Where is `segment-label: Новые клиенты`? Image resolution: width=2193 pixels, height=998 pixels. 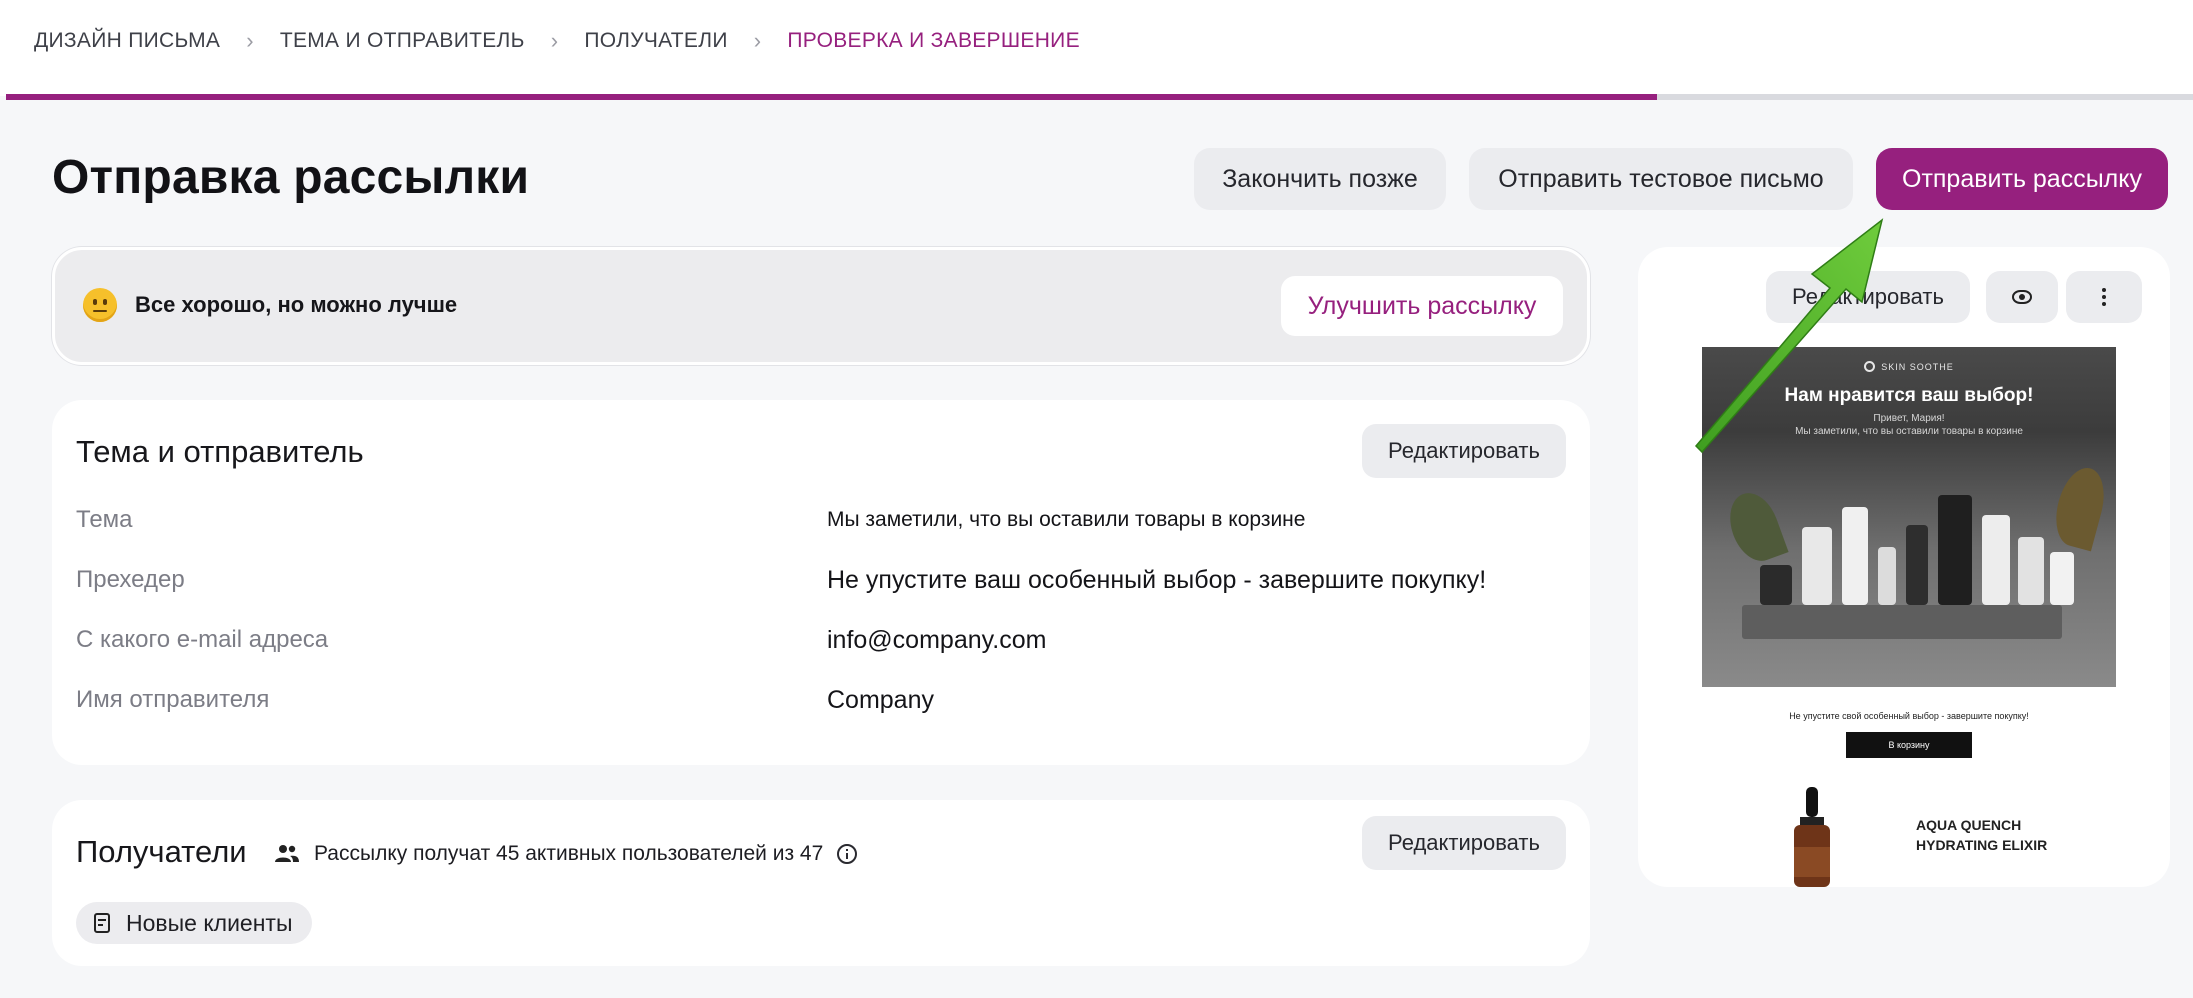 segment-label: Новые клиенты is located at coordinates (209, 922).